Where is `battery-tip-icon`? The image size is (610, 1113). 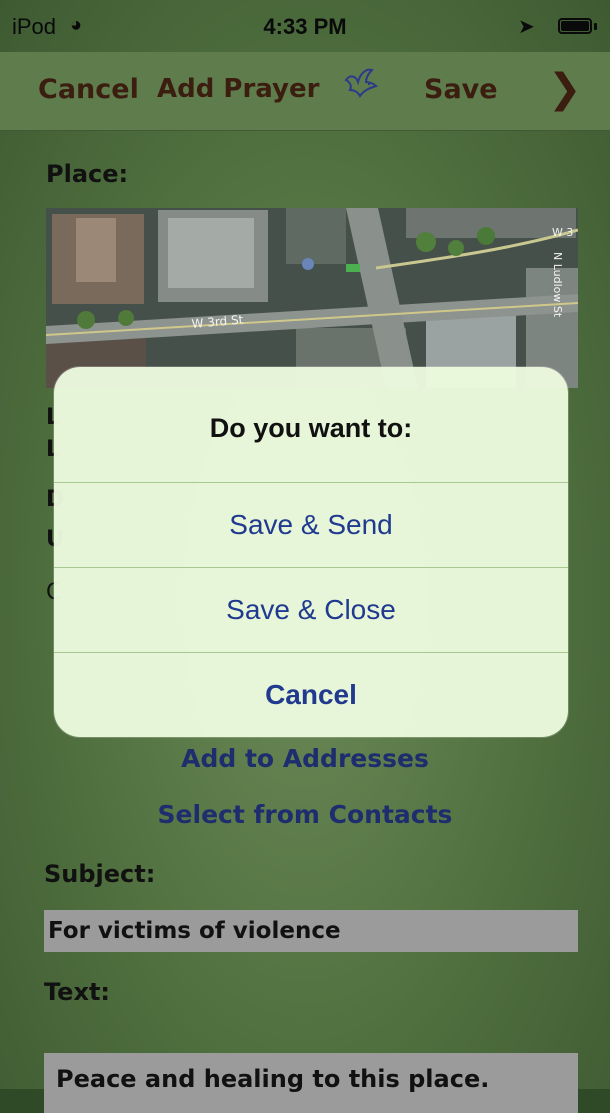 battery-tip-icon is located at coordinates (595, 26).